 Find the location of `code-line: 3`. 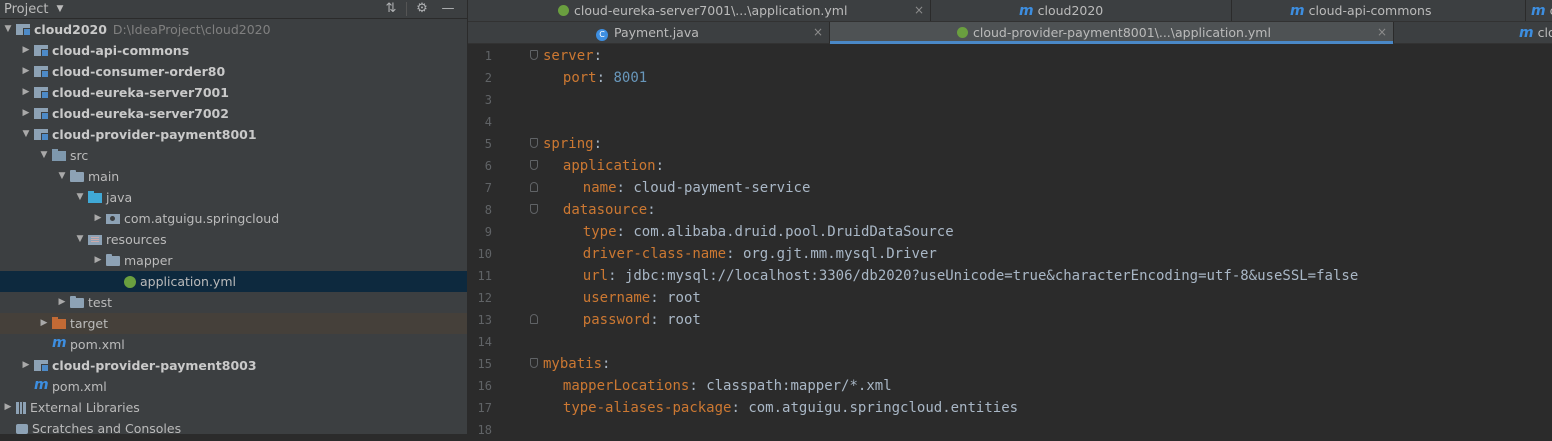

code-line: 3 is located at coordinates (1010, 100).